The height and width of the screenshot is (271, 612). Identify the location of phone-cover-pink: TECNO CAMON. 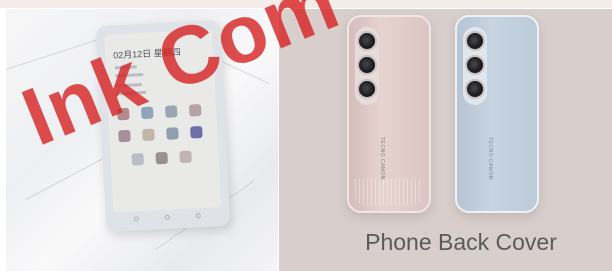
(389, 114).